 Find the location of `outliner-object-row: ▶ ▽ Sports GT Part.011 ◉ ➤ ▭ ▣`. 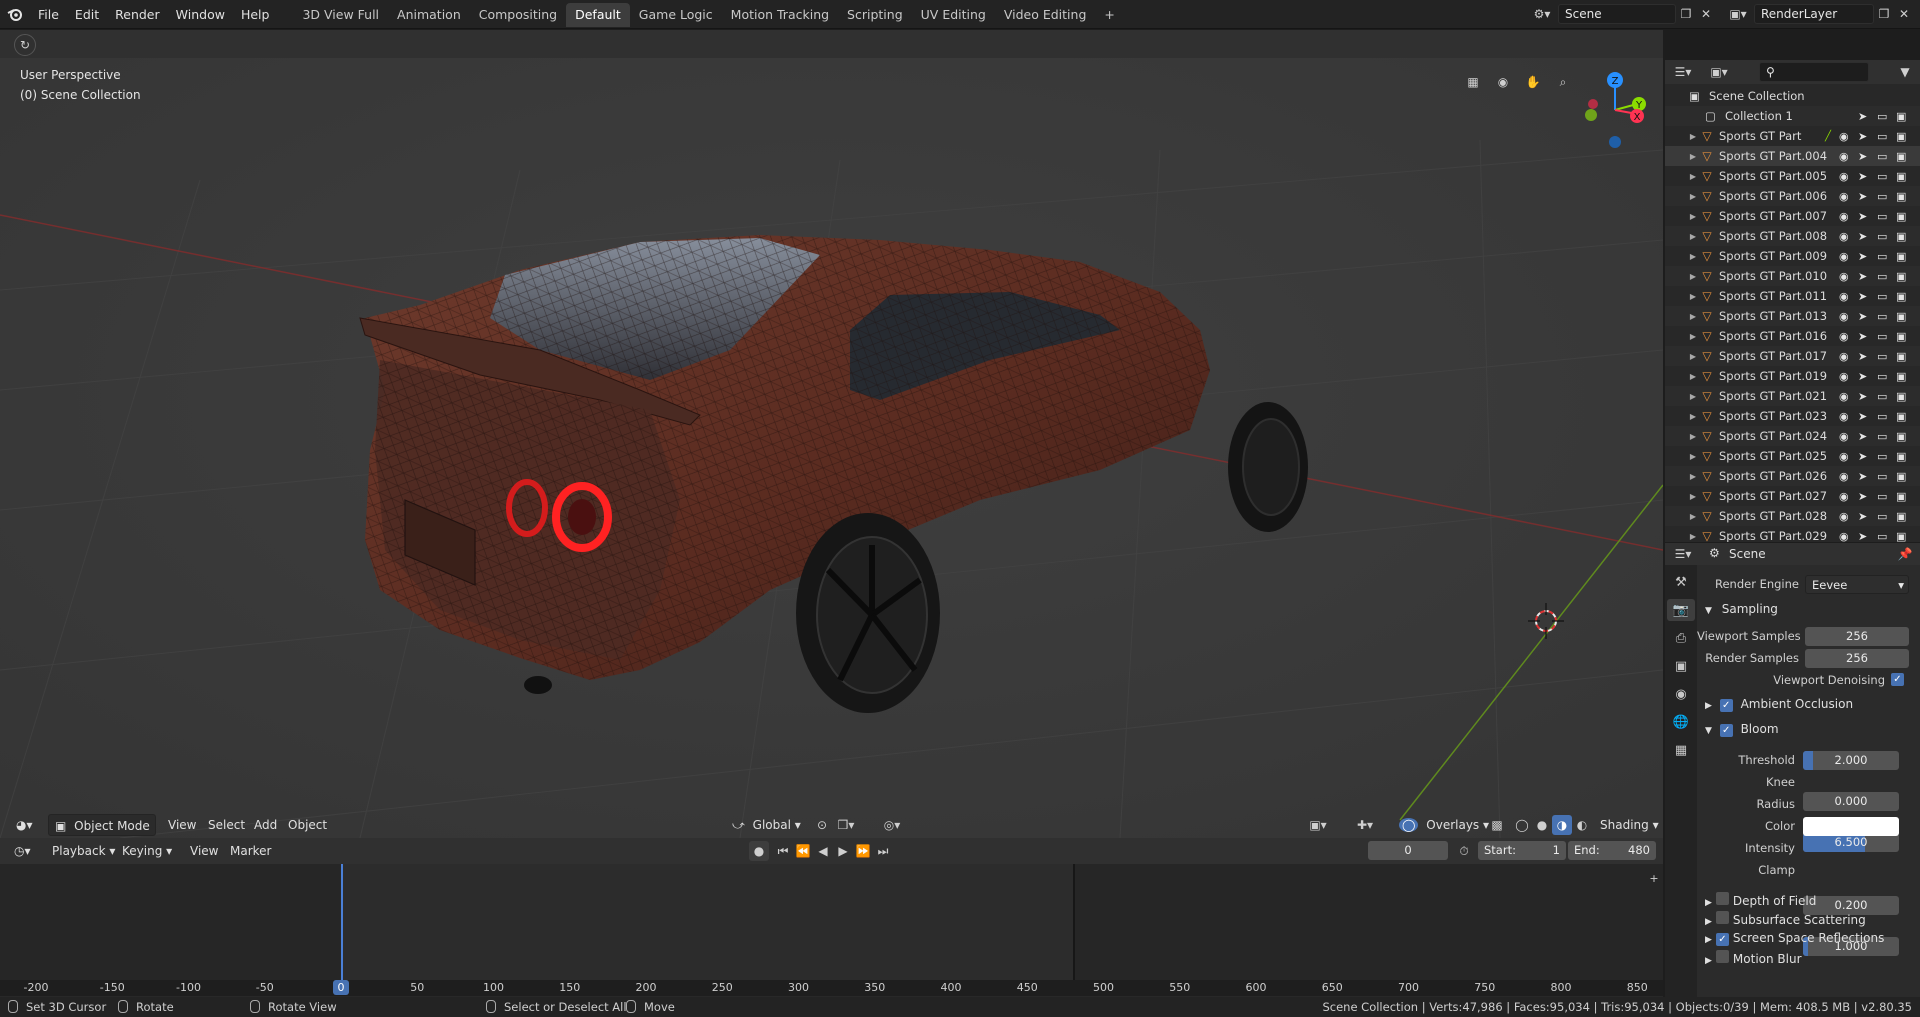

outliner-object-row: ▶ ▽ Sports GT Part.011 ◉ ➤ ▭ ▣ is located at coordinates (1792, 296).